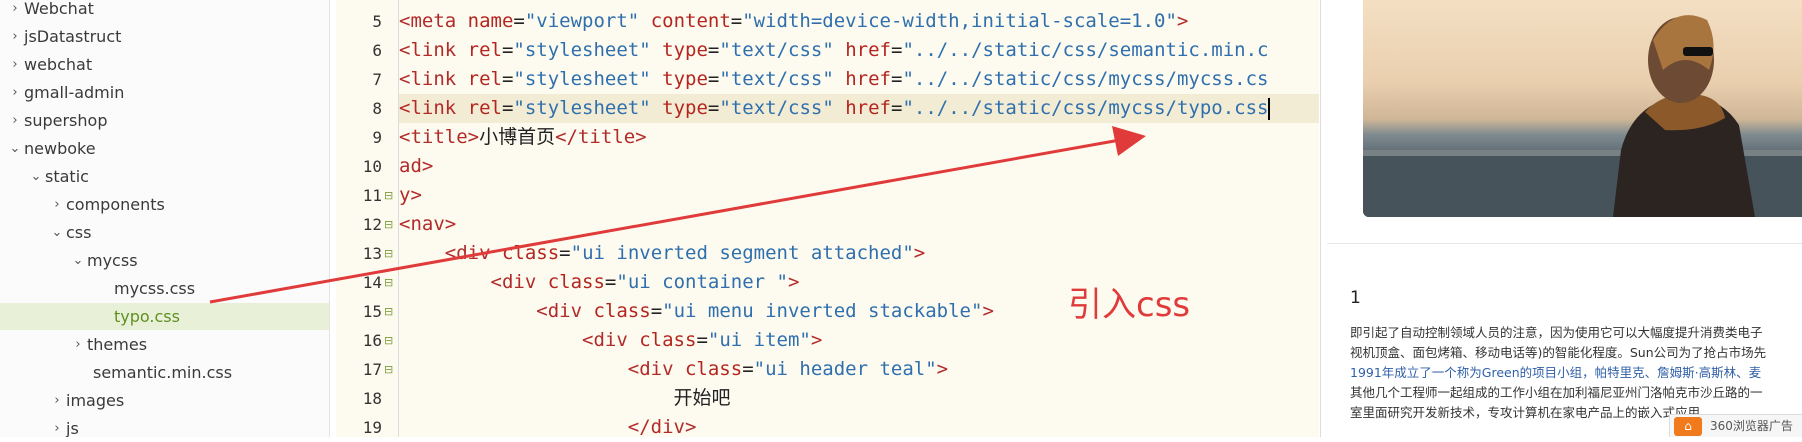 This screenshot has height=442, width=1802. Describe the element at coordinates (79, 232) in the screenshot. I see `tree-item-label: css` at that location.